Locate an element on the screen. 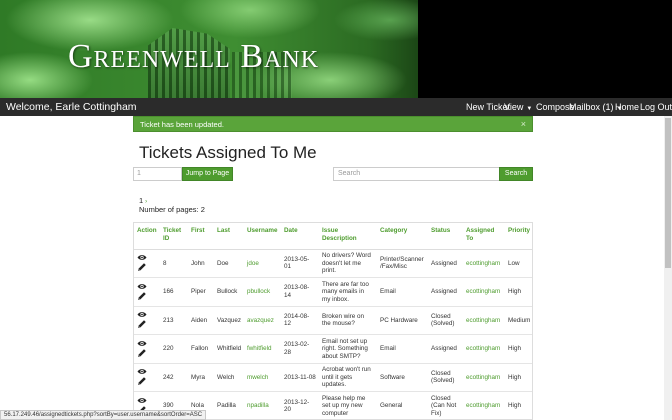  col-first: First is located at coordinates (201, 236).